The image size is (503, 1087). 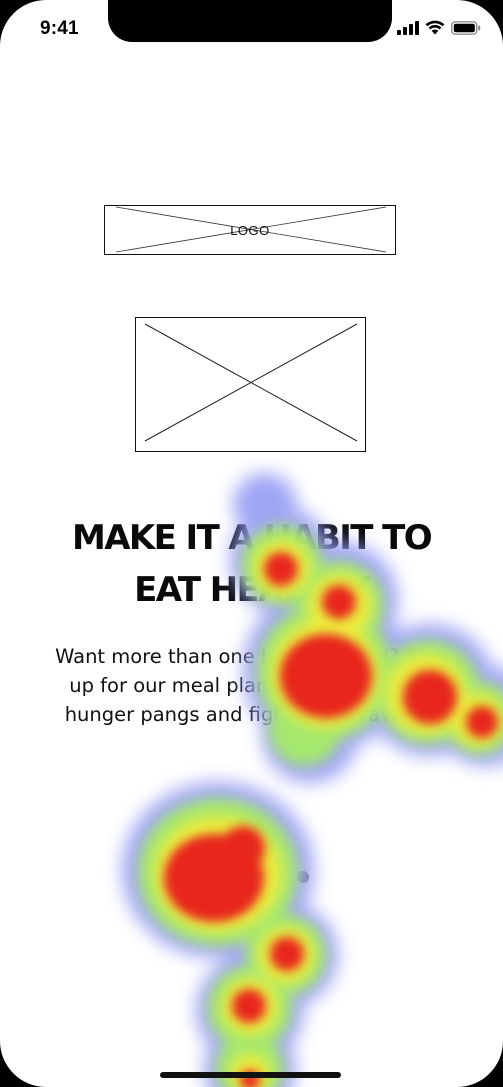 What do you see at coordinates (59, 28) in the screenshot?
I see `status-time: 9:41` at bounding box center [59, 28].